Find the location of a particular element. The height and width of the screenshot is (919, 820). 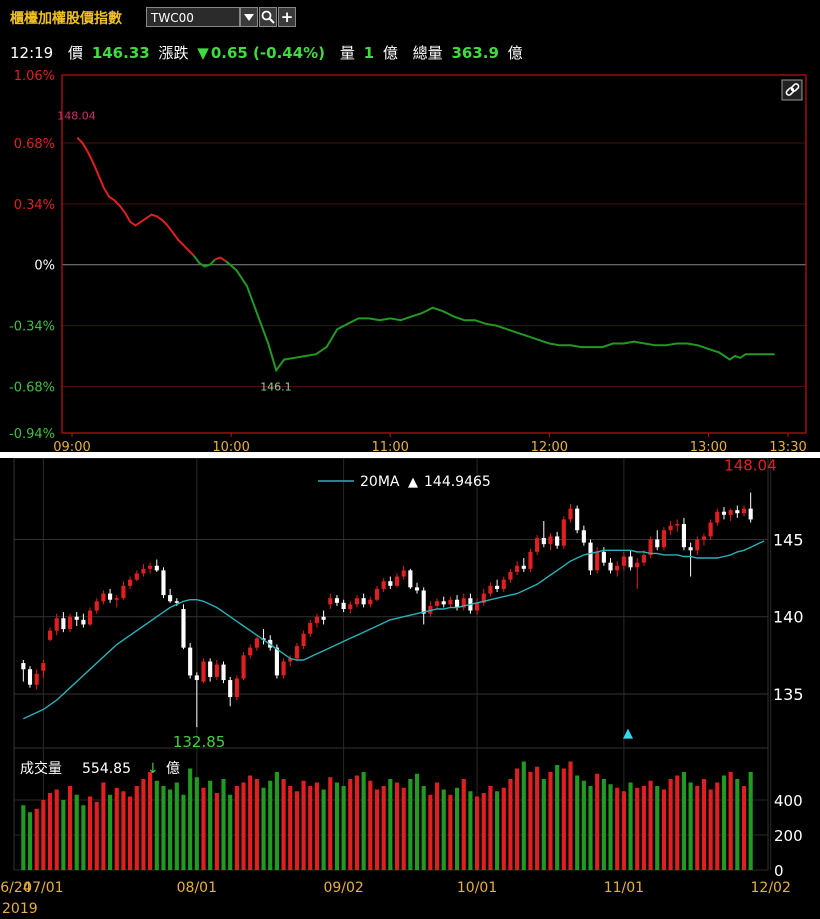

daily-high-label: 148.04 is located at coordinates (750, 466).